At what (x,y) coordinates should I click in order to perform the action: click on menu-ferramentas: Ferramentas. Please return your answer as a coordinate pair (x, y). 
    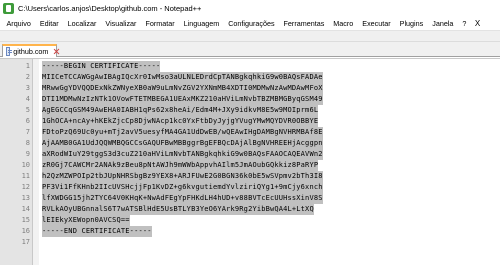
    Looking at the image, I should click on (304, 23).